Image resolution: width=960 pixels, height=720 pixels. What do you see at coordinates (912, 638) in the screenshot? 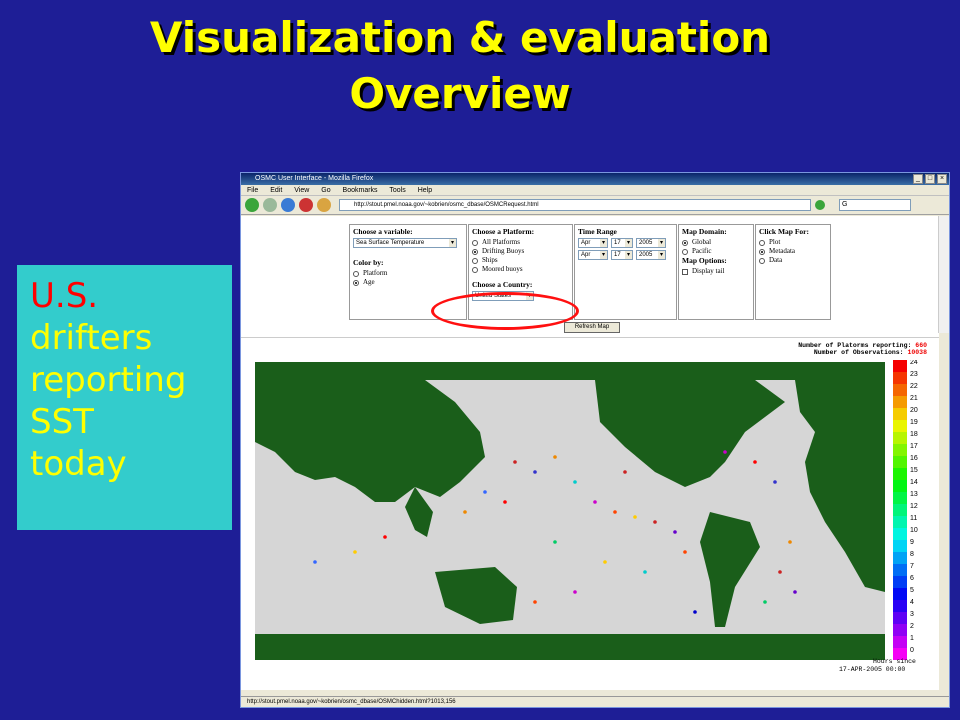
I see `legend-tick-label: 1` at bounding box center [912, 638].